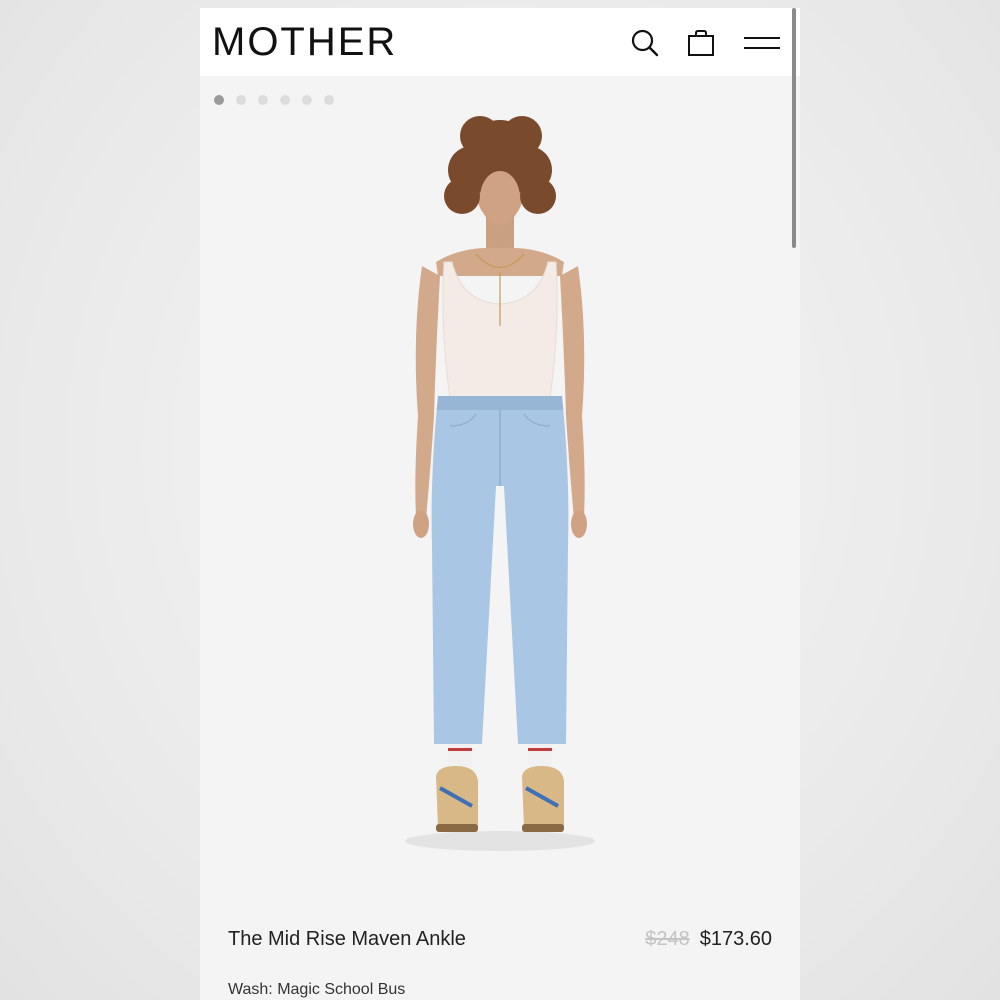 This screenshot has width=1000, height=1000. What do you see at coordinates (762, 44) in the screenshot?
I see `menu-icon` at bounding box center [762, 44].